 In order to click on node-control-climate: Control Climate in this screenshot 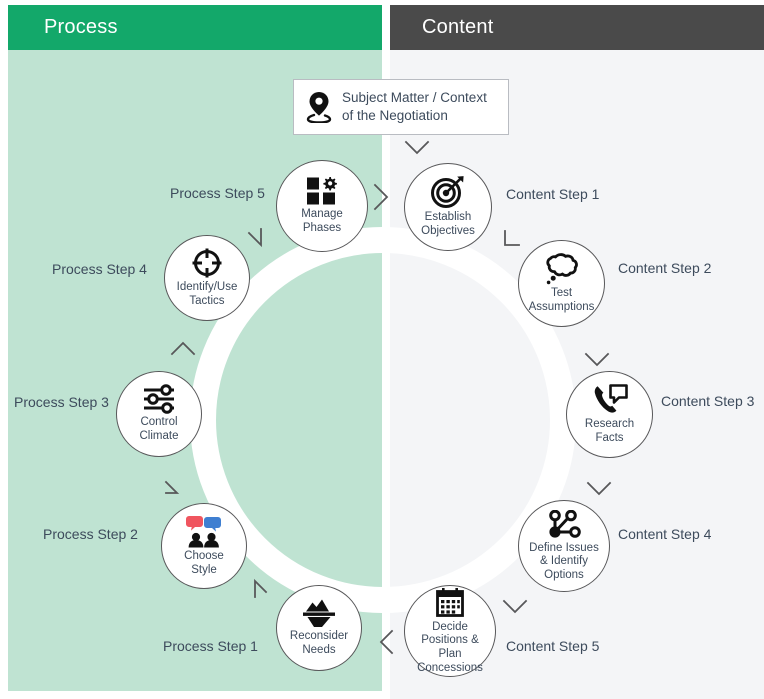, I will do `click(159, 414)`.